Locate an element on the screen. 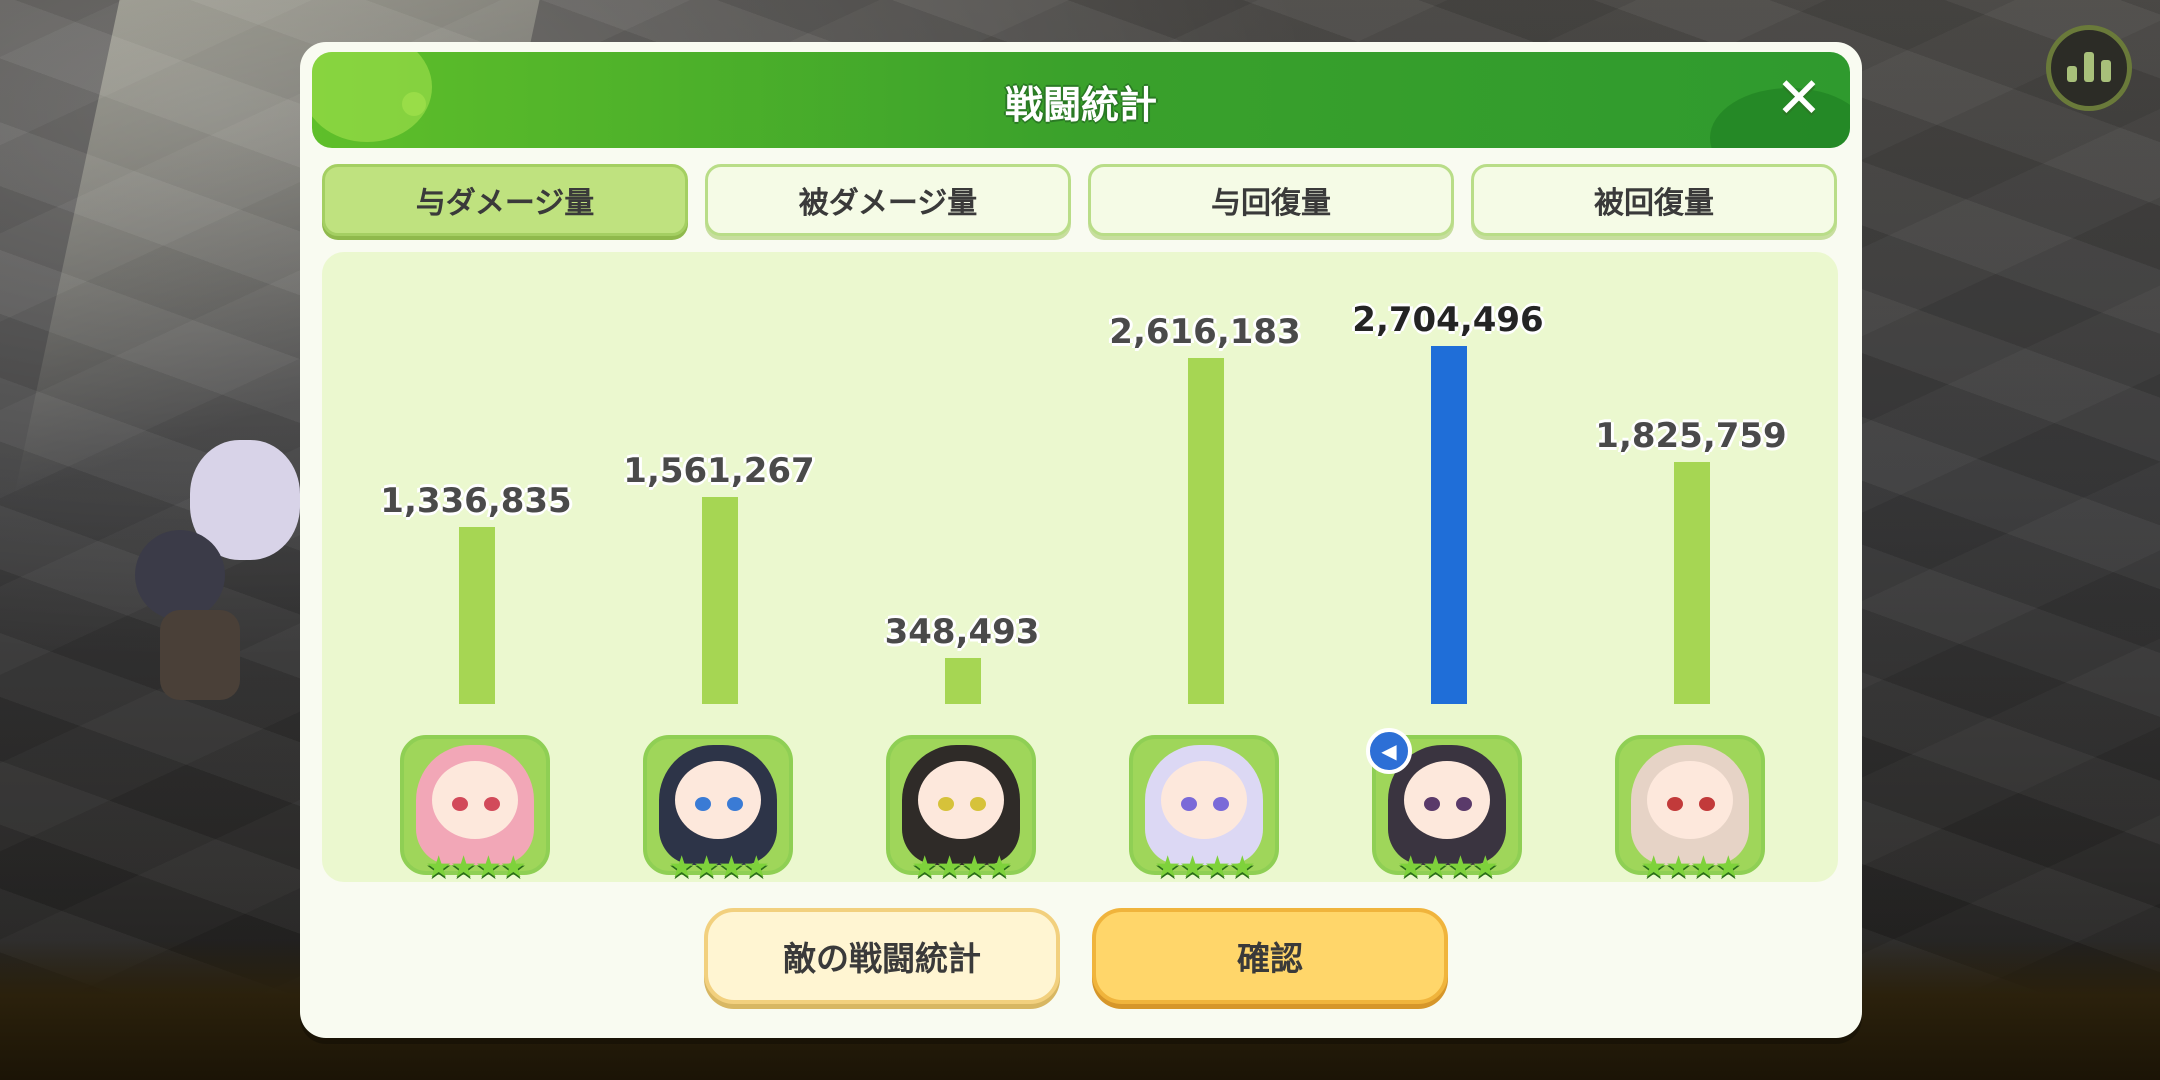  tab-healing-done: 与回復量 is located at coordinates (1271, 200).